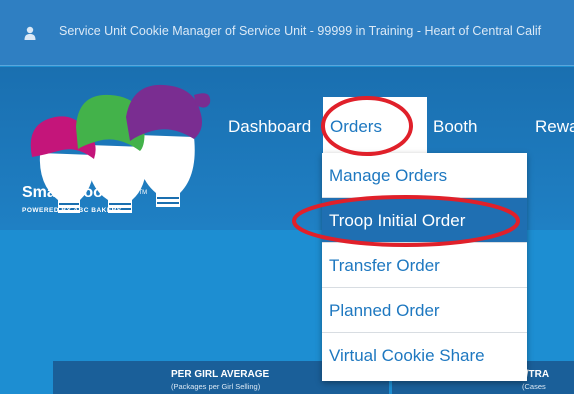 Image resolution: width=574 pixels, height=394 pixels. Describe the element at coordinates (216, 386) in the screenshot. I see `stat-card-subtitle: (Packages per Girl Selling)` at that location.